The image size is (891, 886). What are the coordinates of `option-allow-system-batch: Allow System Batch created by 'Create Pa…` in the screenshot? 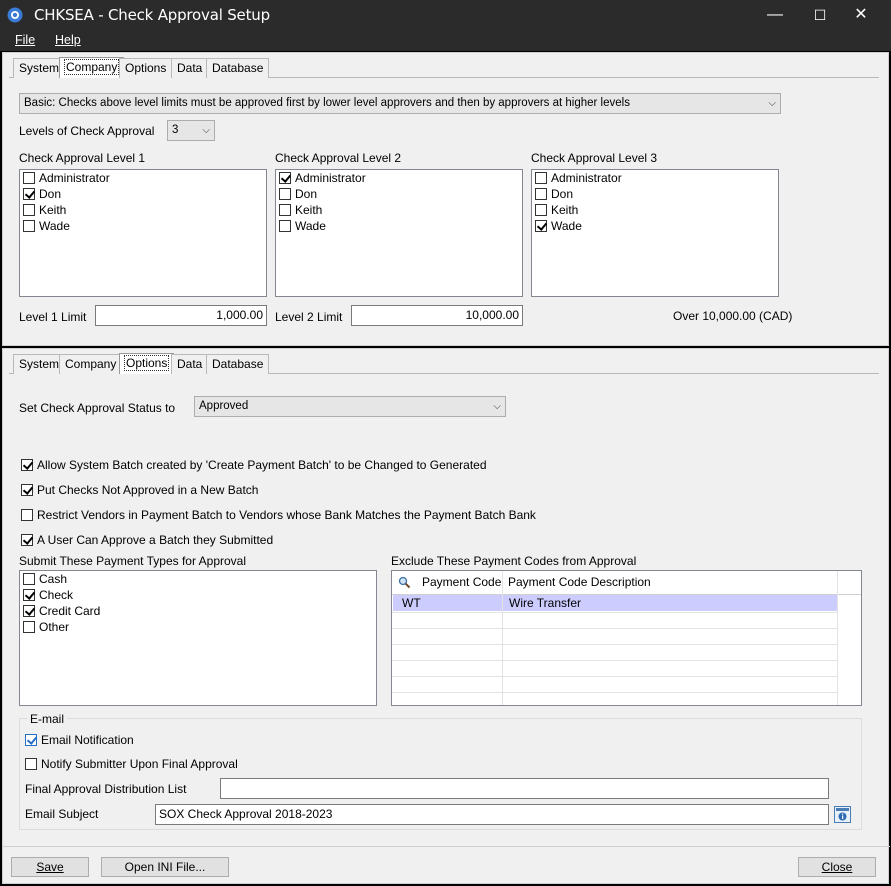 It's located at (254, 466).